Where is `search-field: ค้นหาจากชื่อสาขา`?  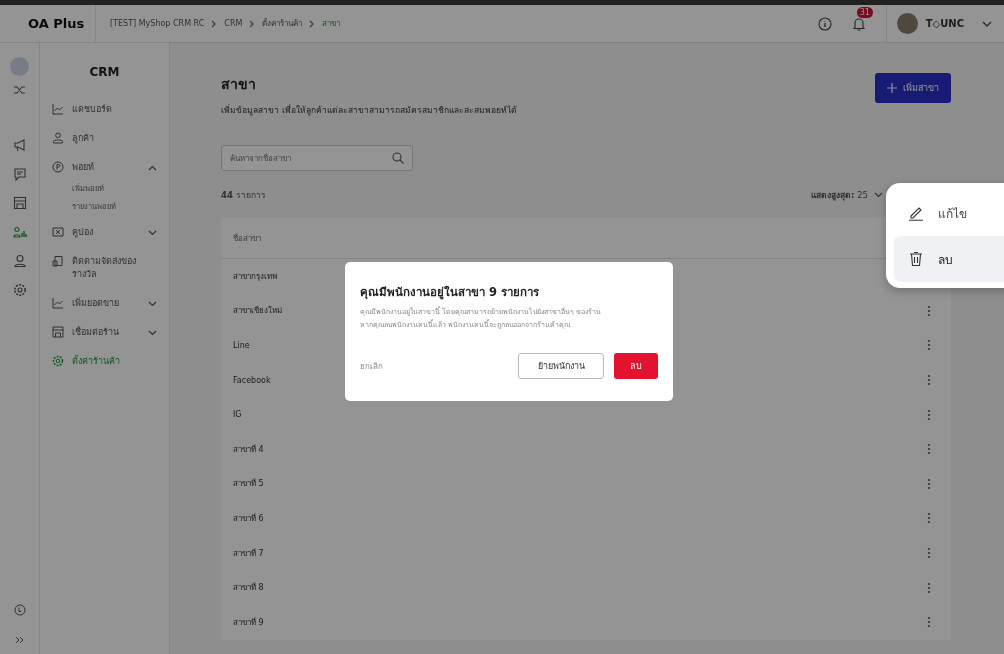 search-field: ค้นหาจากชื่อสาขา is located at coordinates (317, 158).